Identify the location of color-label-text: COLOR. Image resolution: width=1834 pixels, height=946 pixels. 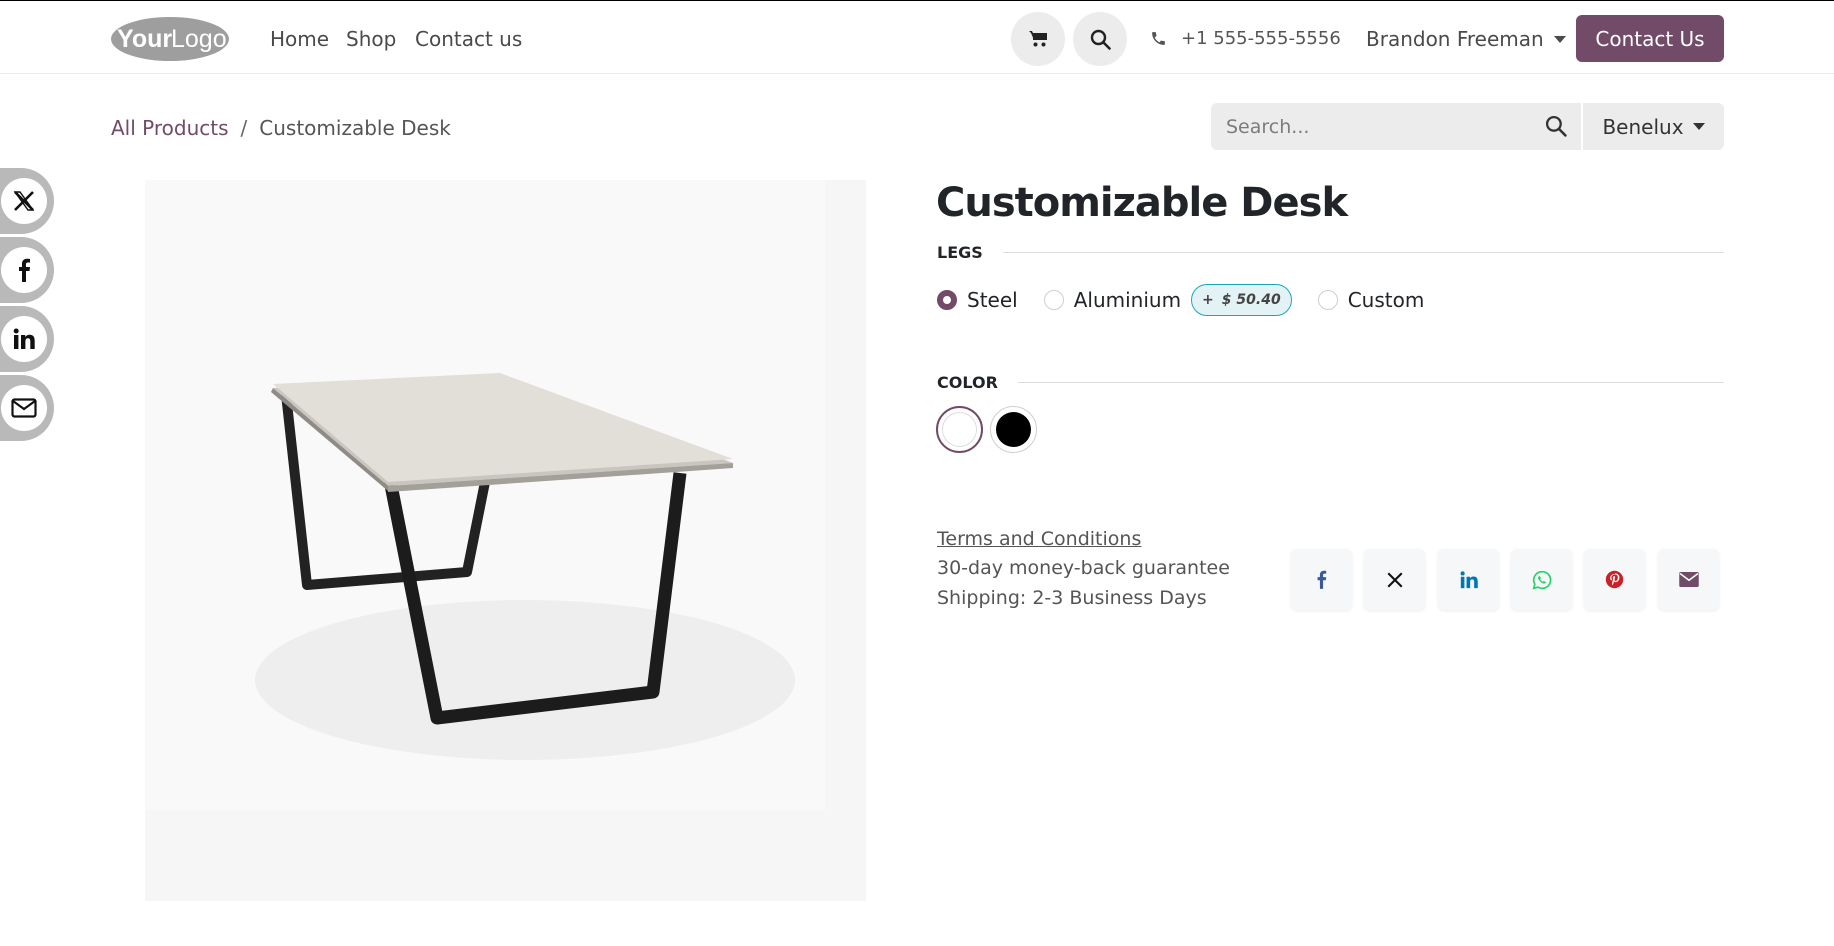
(967, 382).